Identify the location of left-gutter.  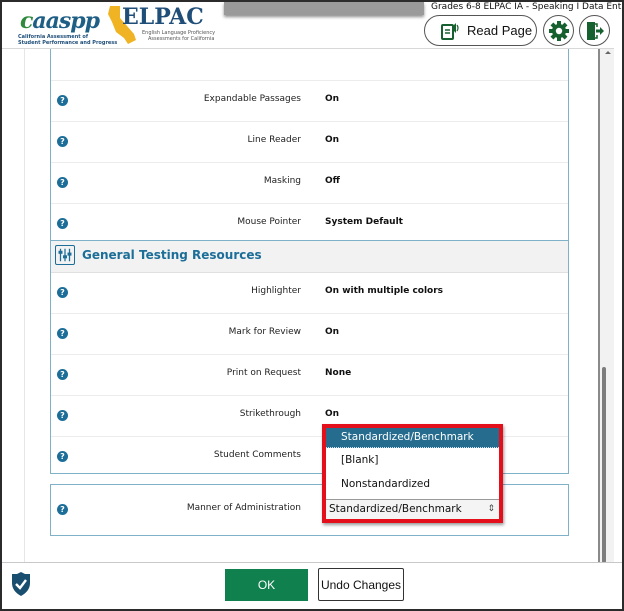
(13, 305).